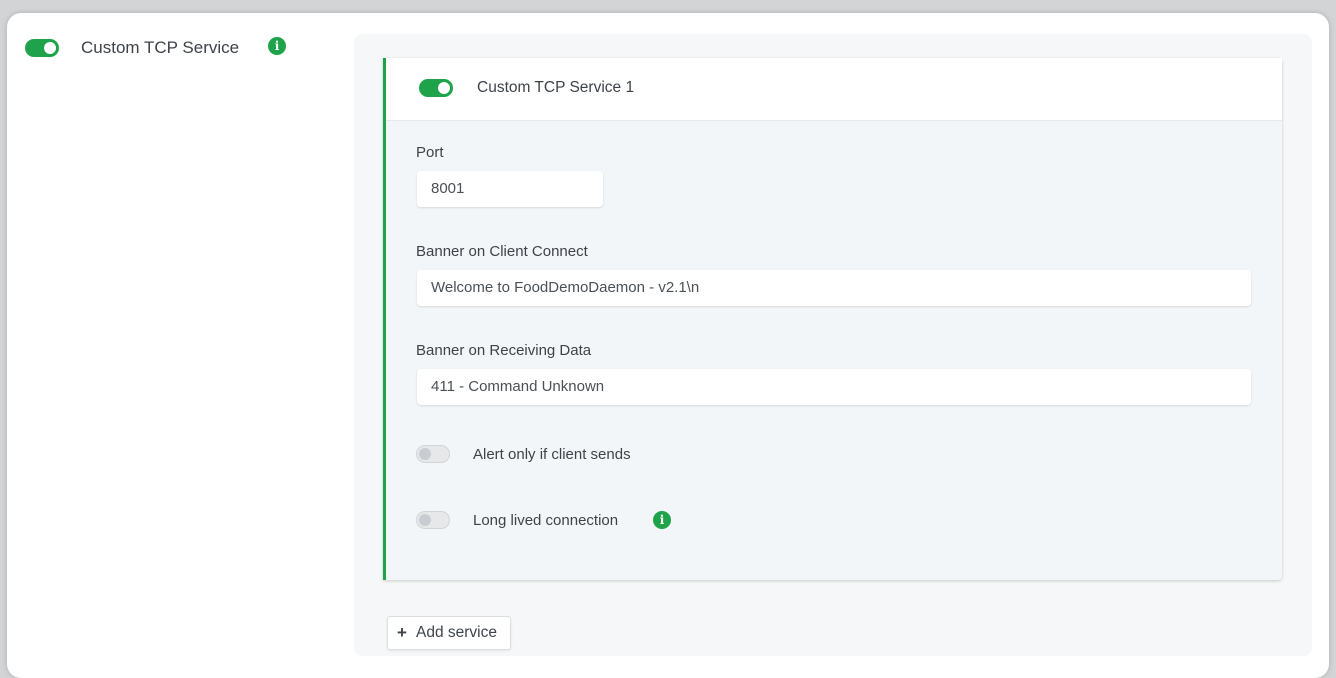 Image resolution: width=1336 pixels, height=678 pixels. What do you see at coordinates (433, 520) in the screenshot?
I see `long-lived-toggle` at bounding box center [433, 520].